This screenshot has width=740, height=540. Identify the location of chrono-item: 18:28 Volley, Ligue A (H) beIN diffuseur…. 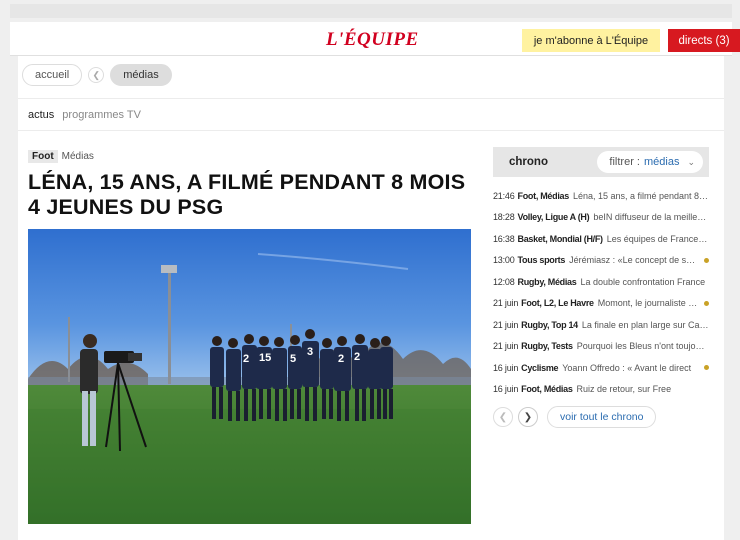
(601, 218).